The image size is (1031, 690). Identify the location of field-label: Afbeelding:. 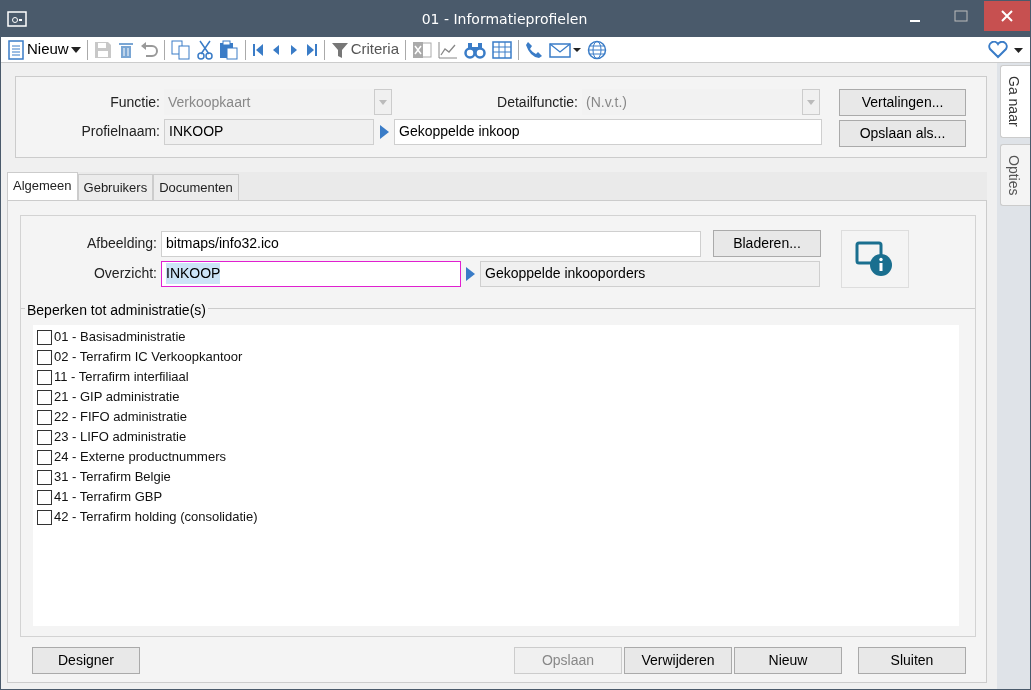
(121, 243).